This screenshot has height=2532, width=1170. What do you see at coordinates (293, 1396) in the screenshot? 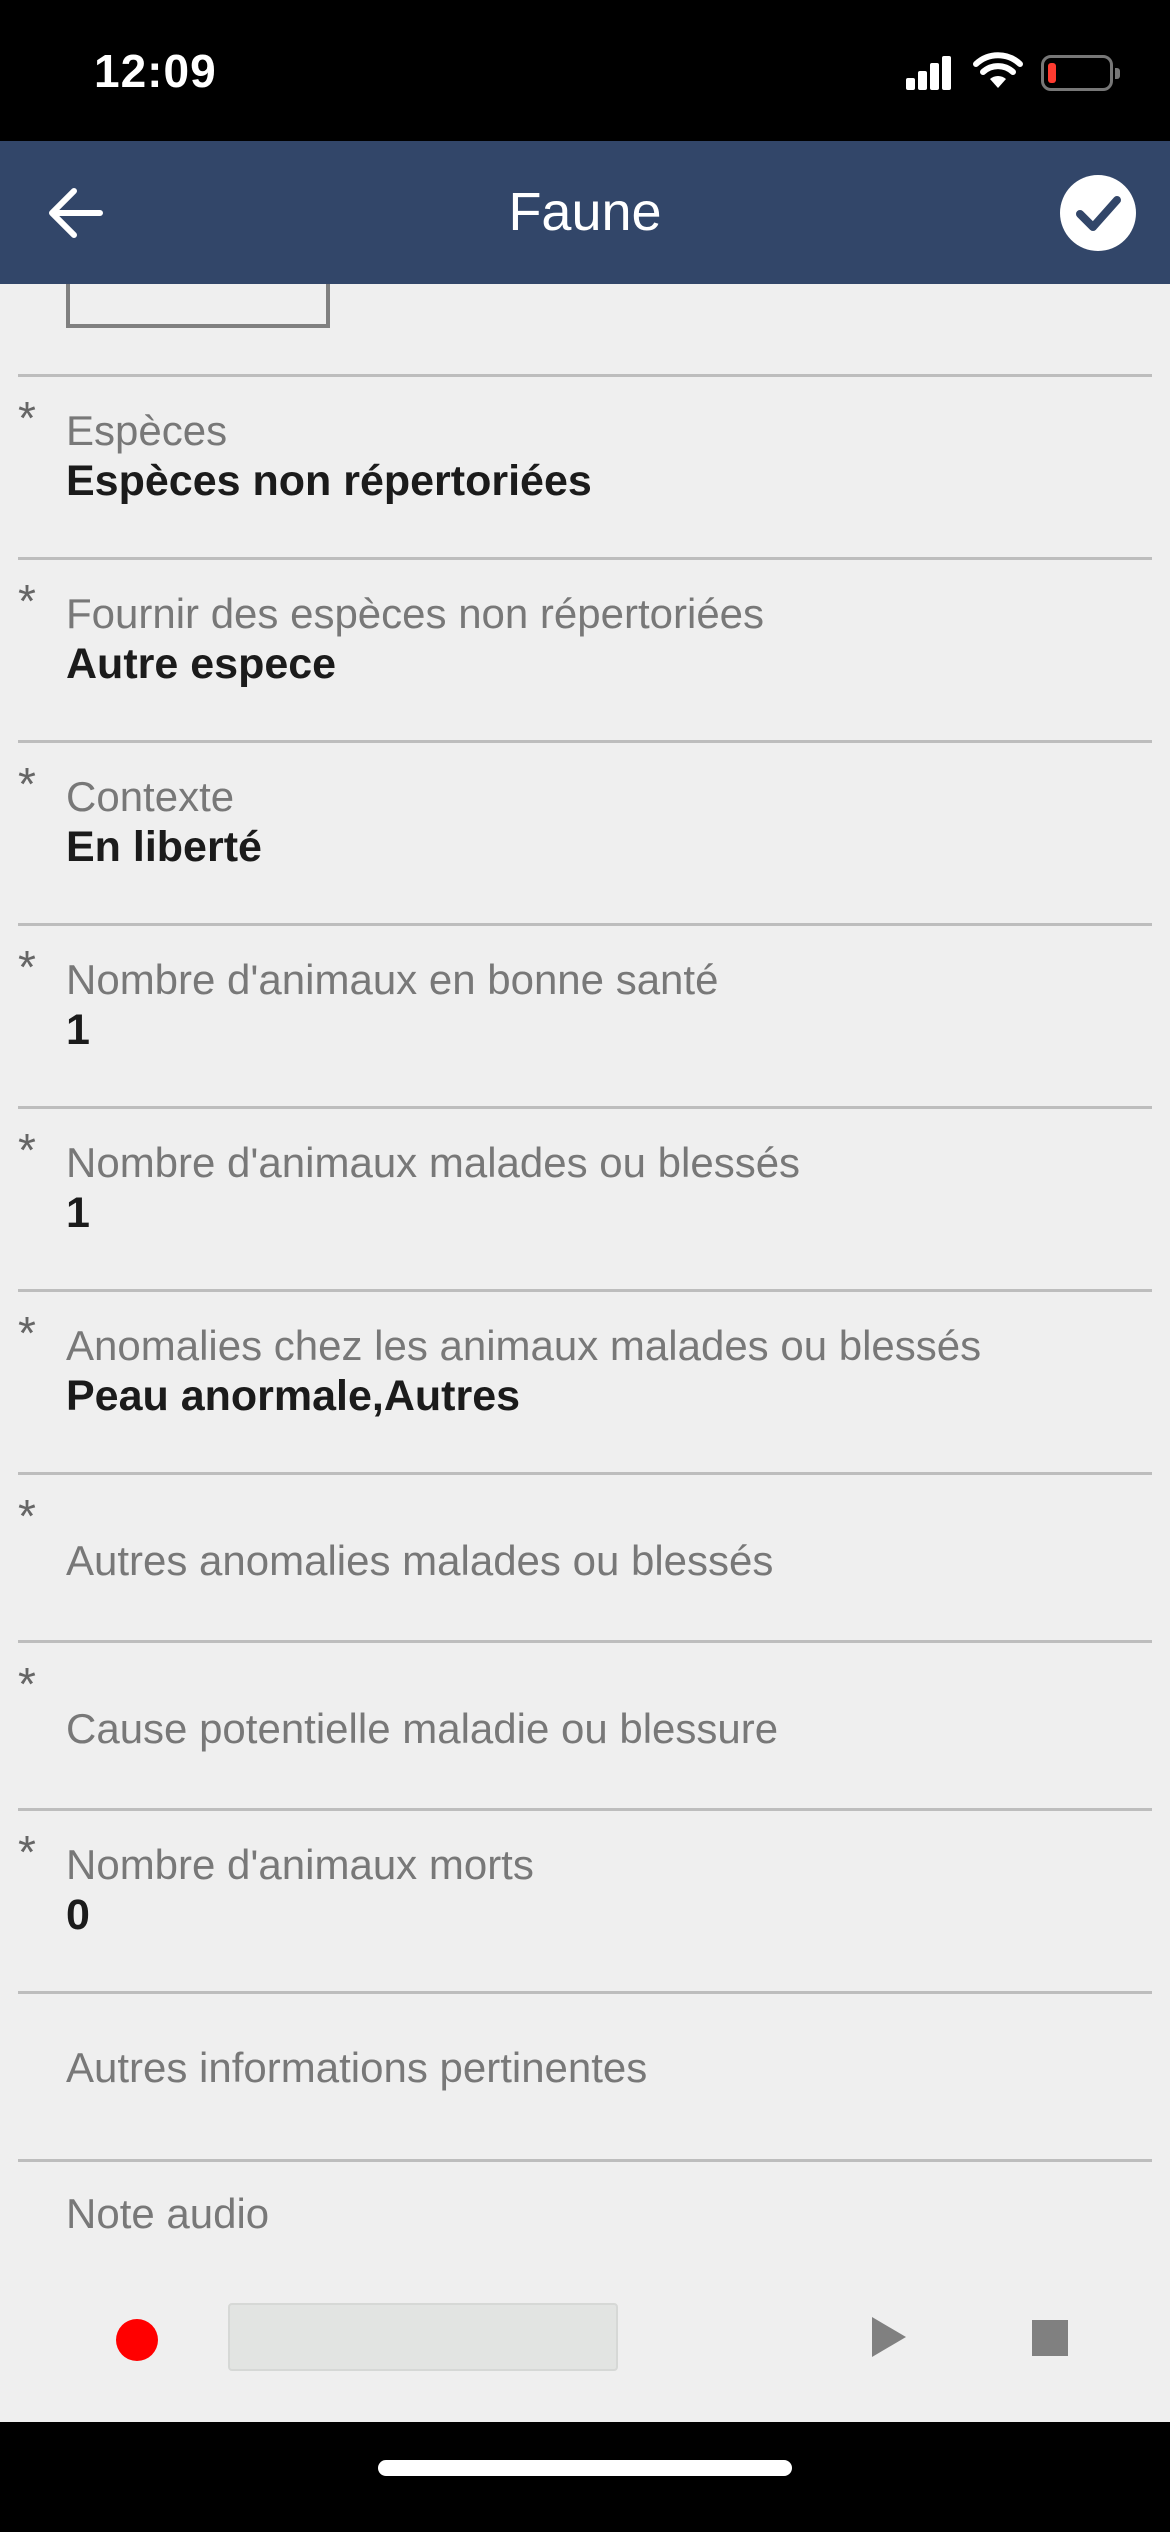
I see `field-value: Peau anormale,Autres` at bounding box center [293, 1396].